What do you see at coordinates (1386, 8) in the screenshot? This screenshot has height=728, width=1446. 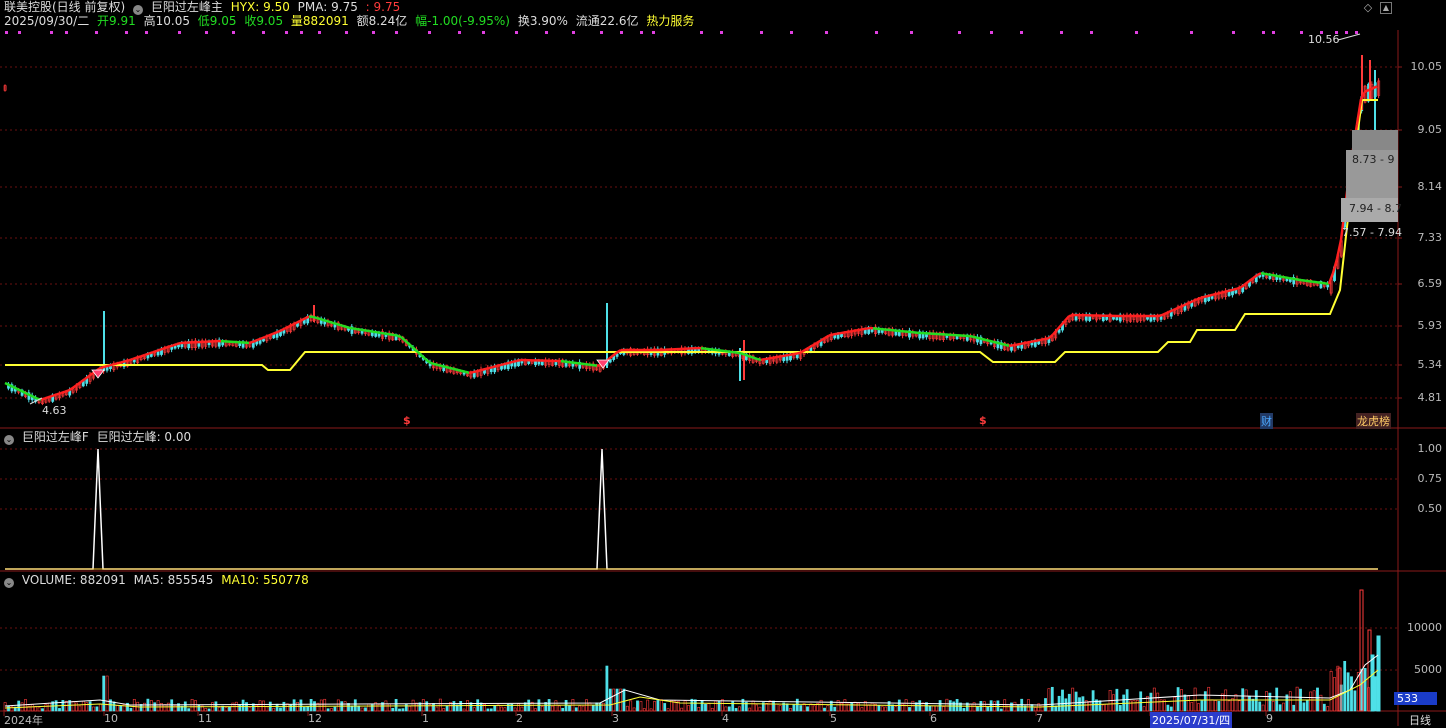 I see `collapse-button: ▲` at bounding box center [1386, 8].